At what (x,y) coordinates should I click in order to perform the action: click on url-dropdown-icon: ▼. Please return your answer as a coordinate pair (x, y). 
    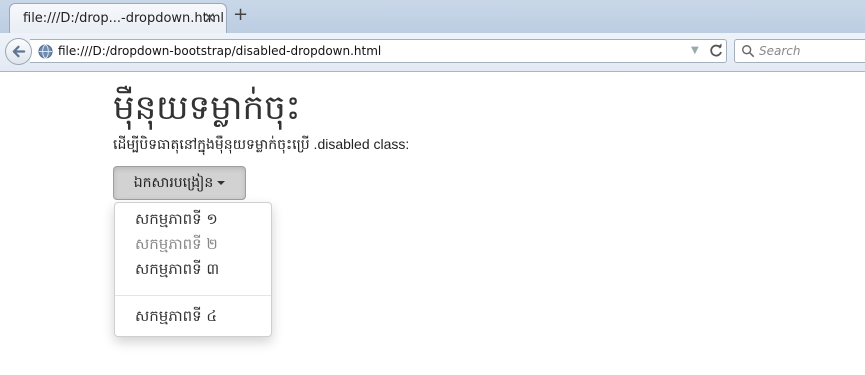
    Looking at the image, I should click on (695, 51).